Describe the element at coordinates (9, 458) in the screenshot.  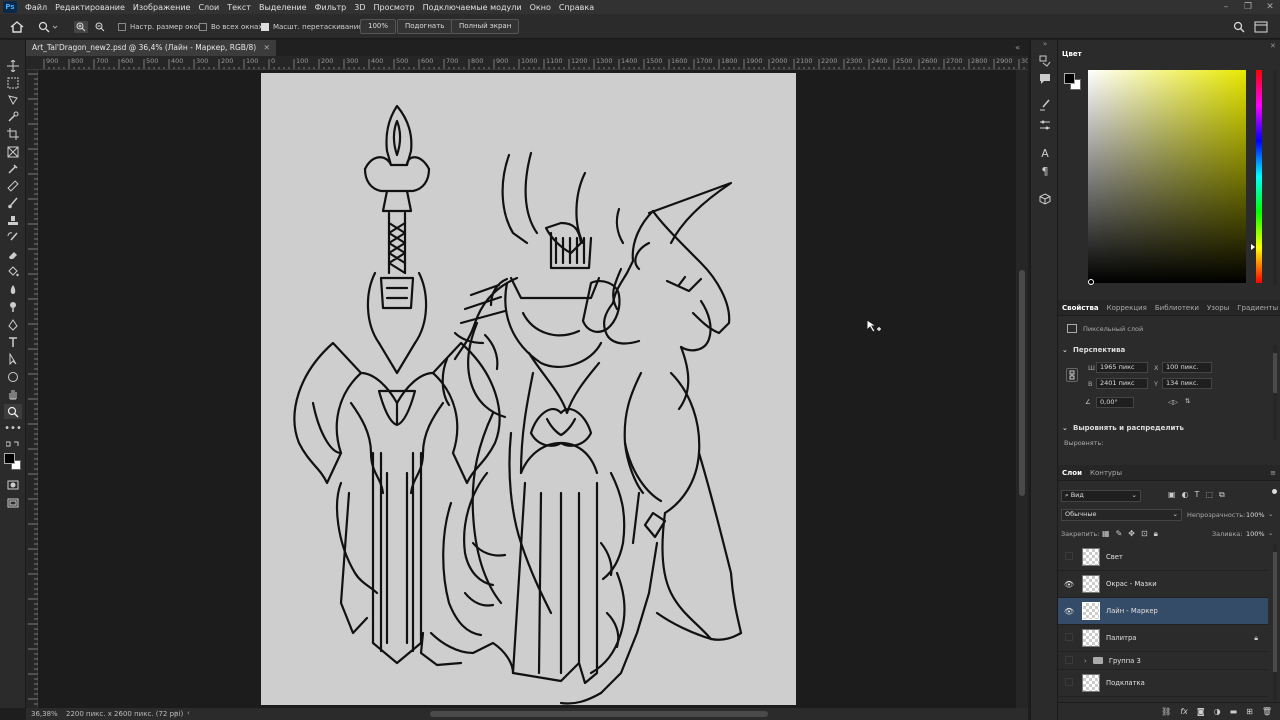
I see `foreground-color-swatch` at that location.